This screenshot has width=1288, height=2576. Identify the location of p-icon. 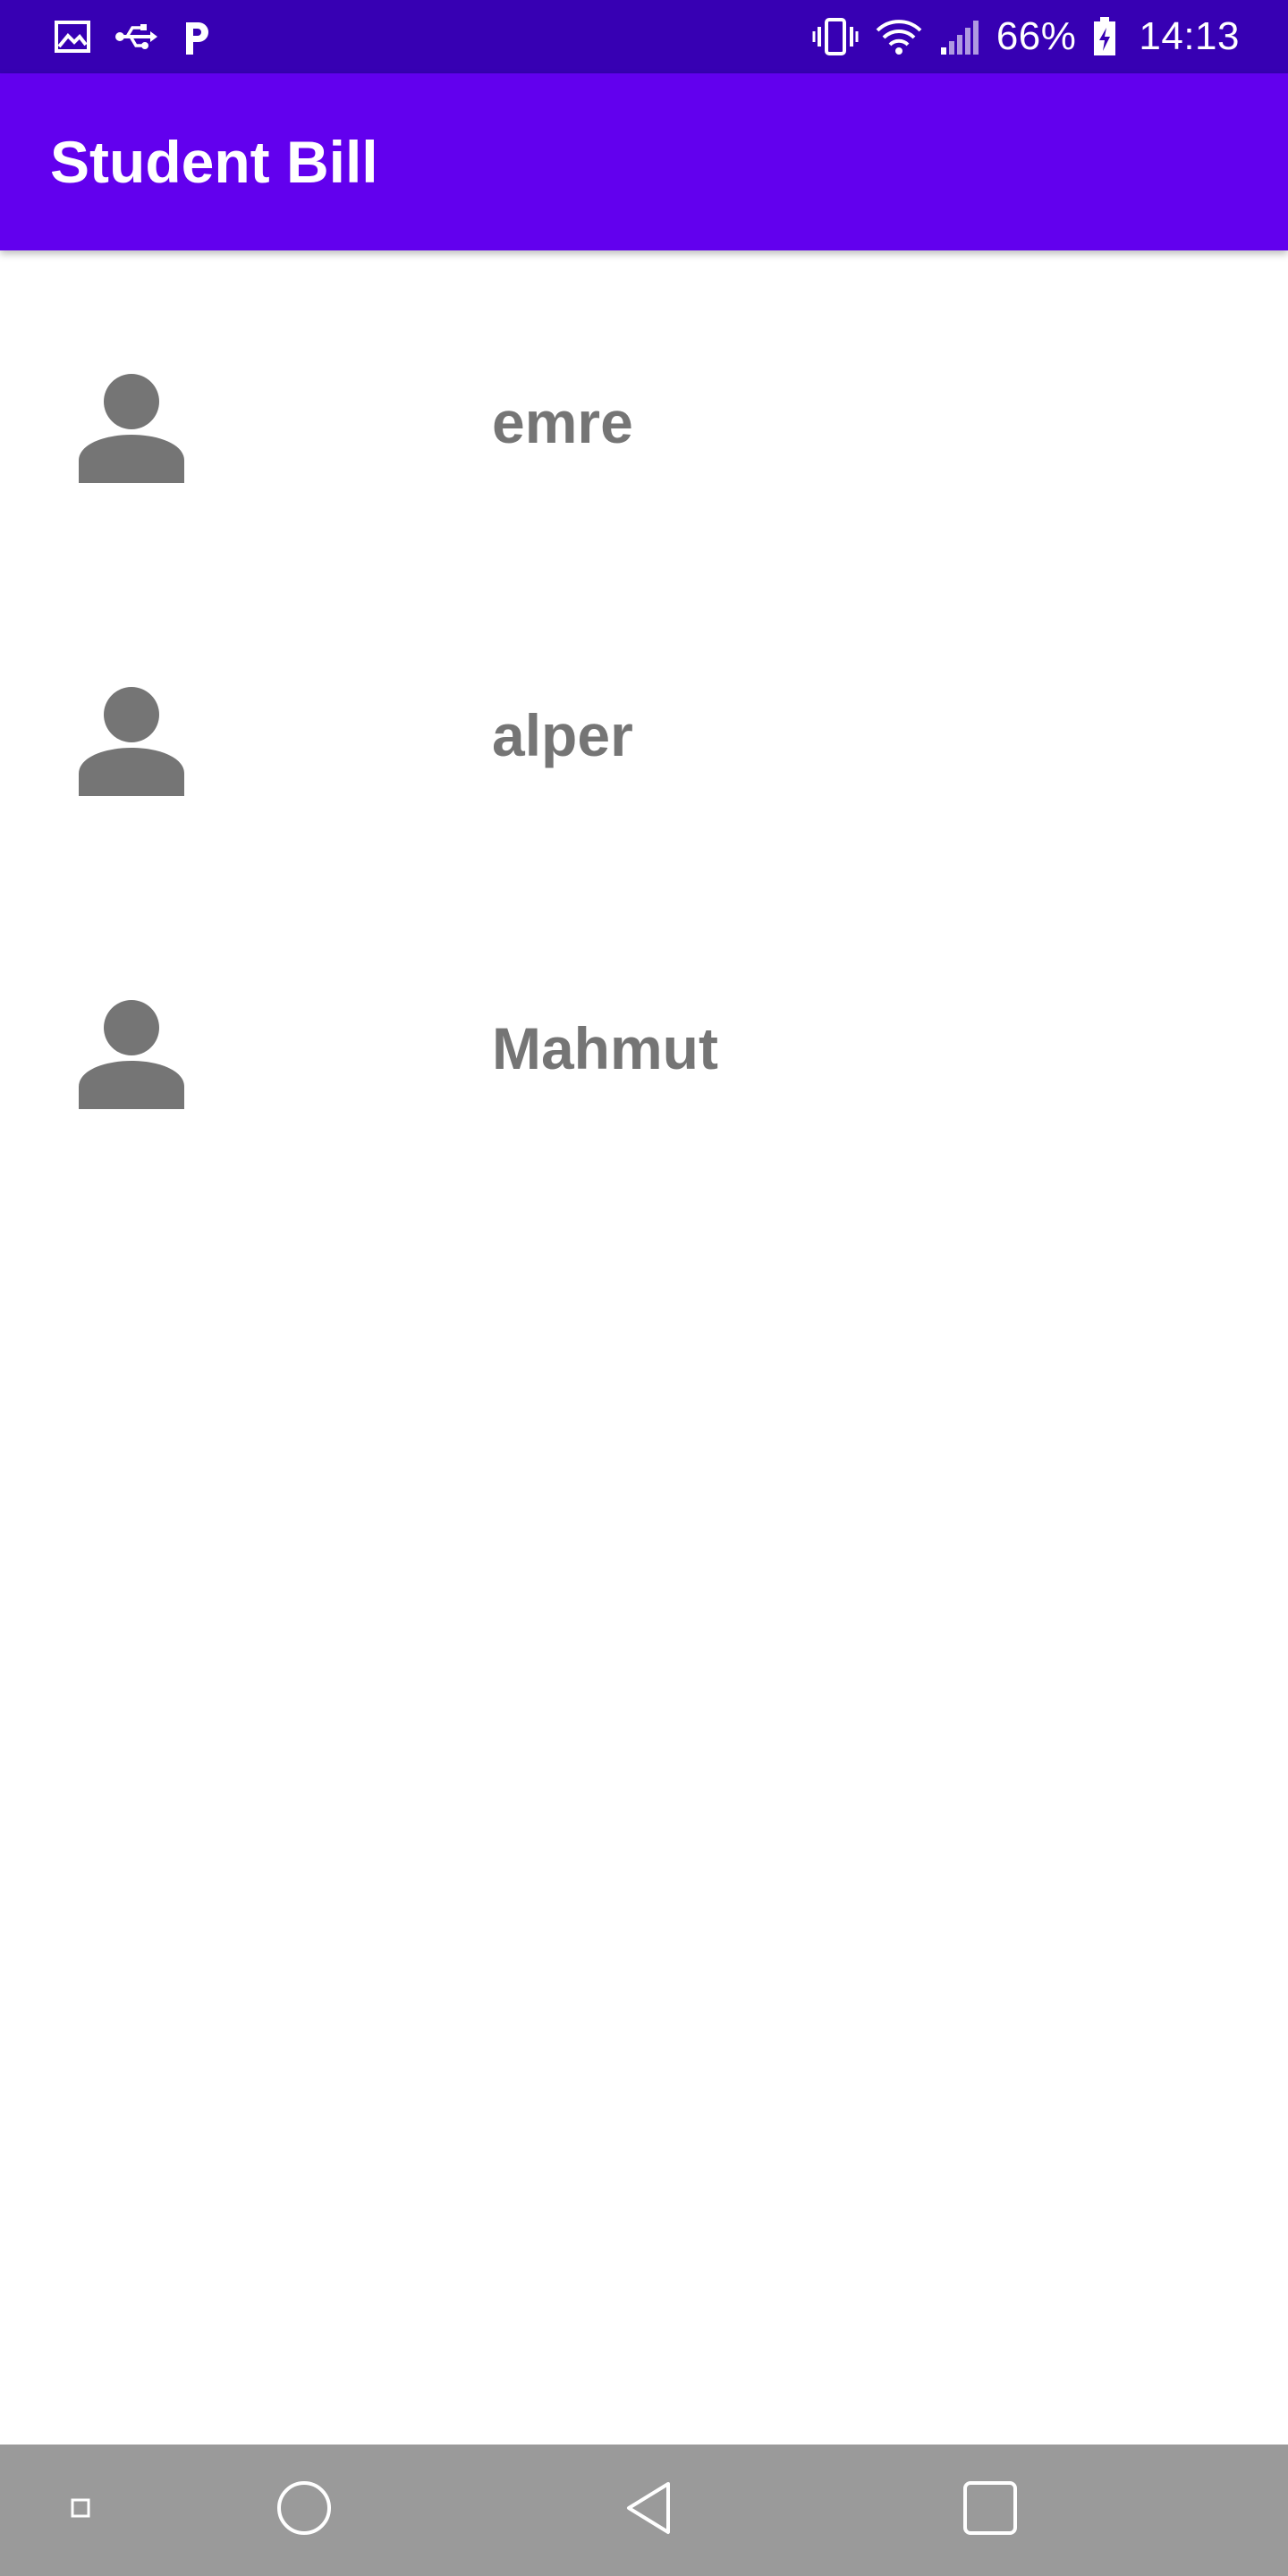
(197, 37).